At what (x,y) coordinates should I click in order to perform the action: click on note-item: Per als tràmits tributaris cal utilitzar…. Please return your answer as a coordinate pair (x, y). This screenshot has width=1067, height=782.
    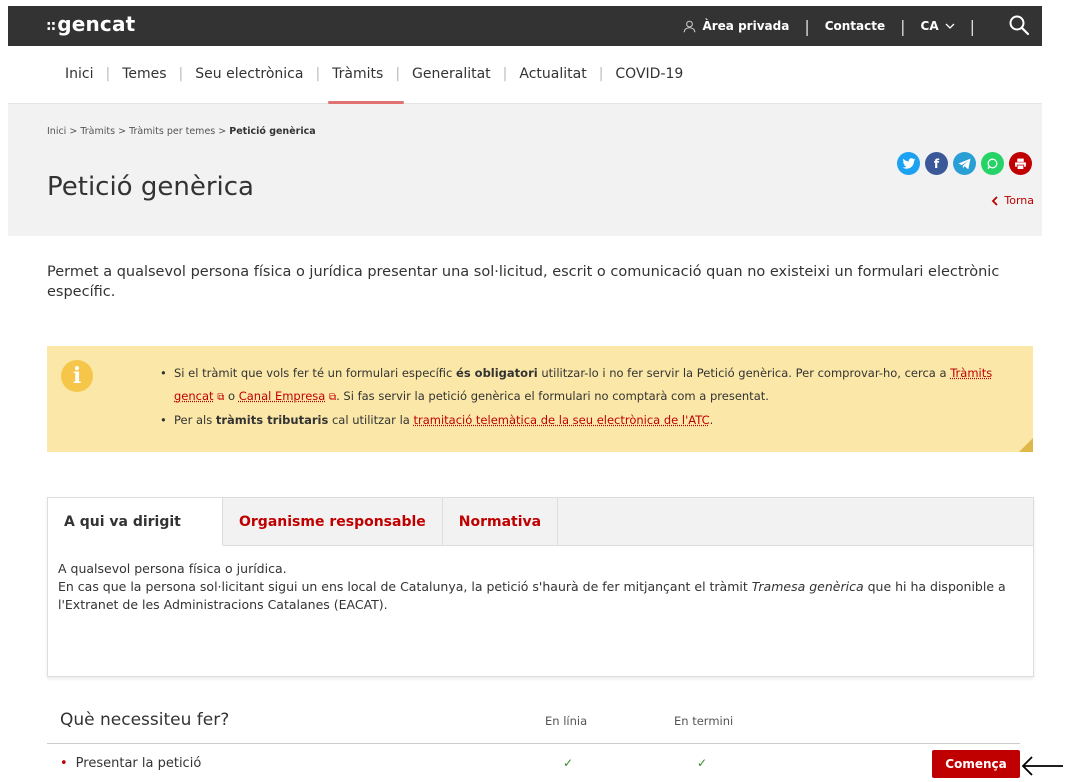
    Looking at the image, I should click on (580, 420).